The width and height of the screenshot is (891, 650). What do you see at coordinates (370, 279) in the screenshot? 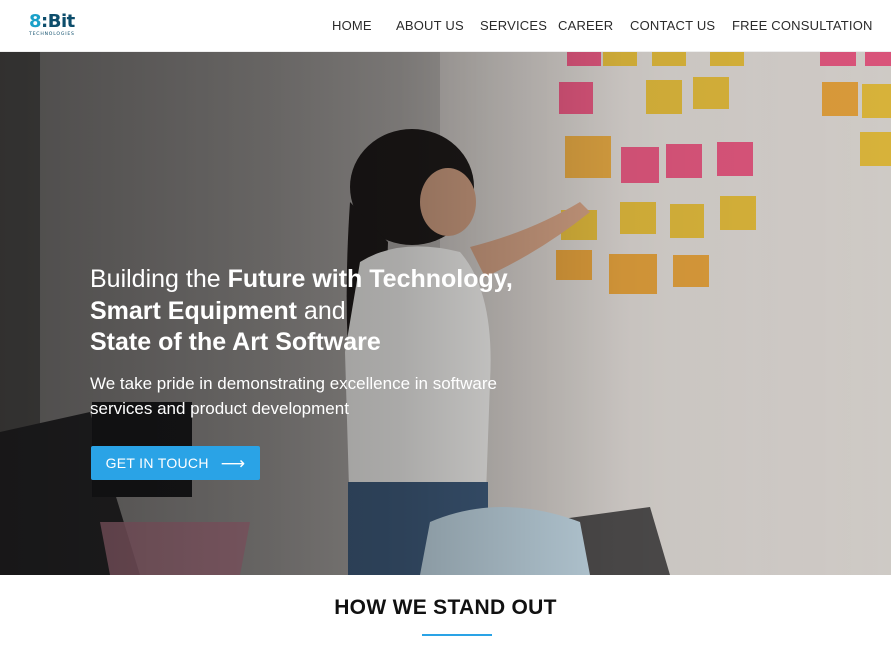
I see `headline-line1-bold: Future with Technology,` at bounding box center [370, 279].